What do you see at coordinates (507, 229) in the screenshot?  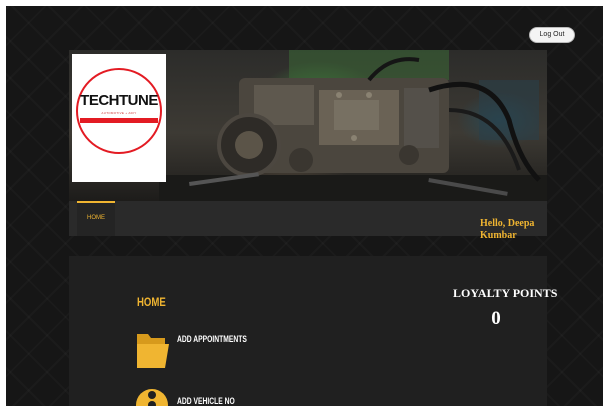 I see `user-greeting: Hello, Deepa Kumbar` at bounding box center [507, 229].